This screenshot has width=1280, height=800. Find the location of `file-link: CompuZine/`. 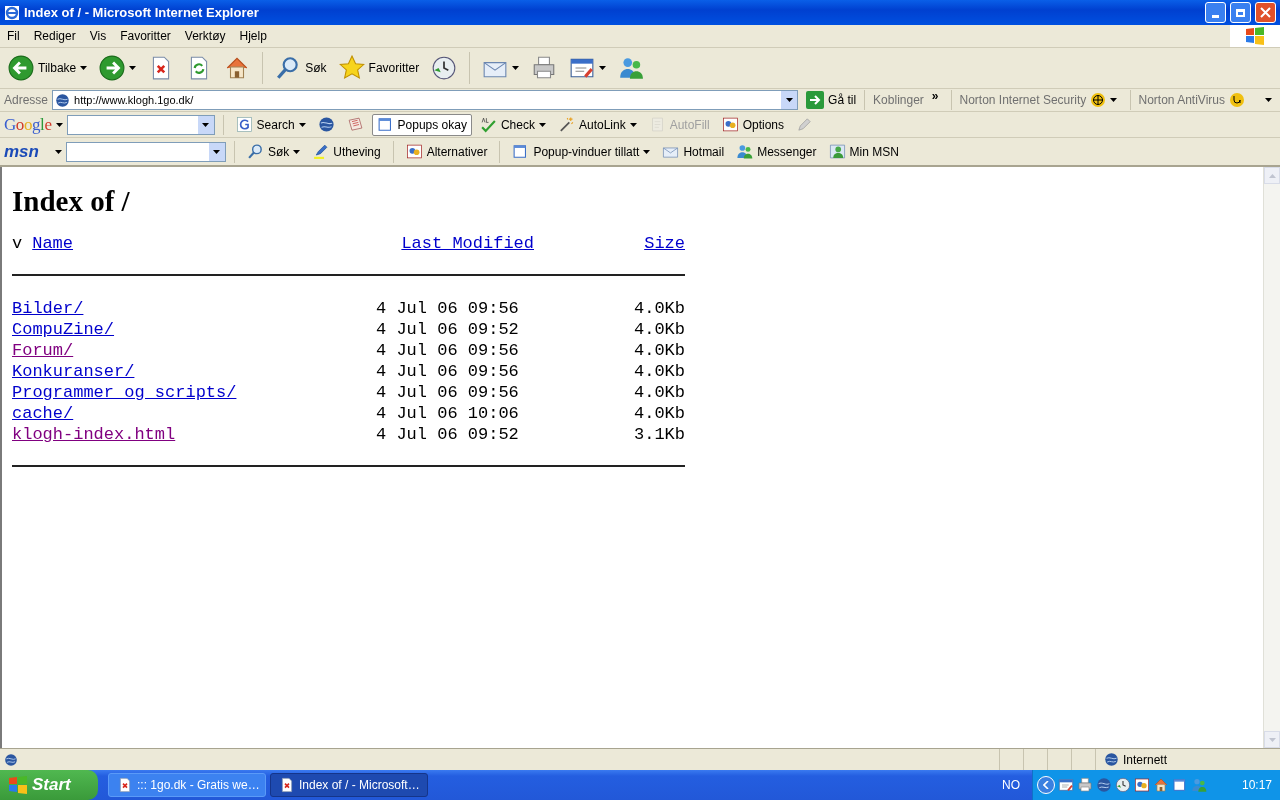

file-link: CompuZine/ is located at coordinates (63, 329).